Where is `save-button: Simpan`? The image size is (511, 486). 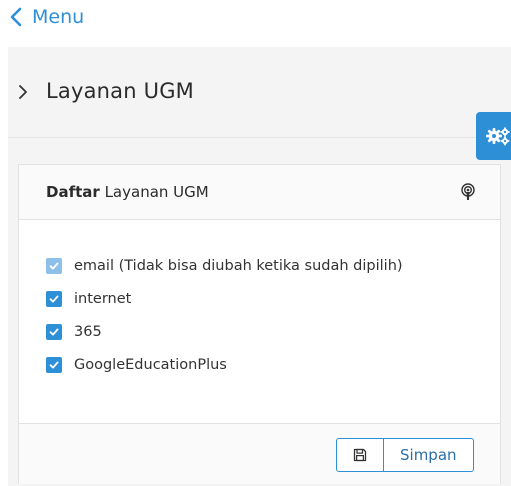 save-button: Simpan is located at coordinates (429, 455).